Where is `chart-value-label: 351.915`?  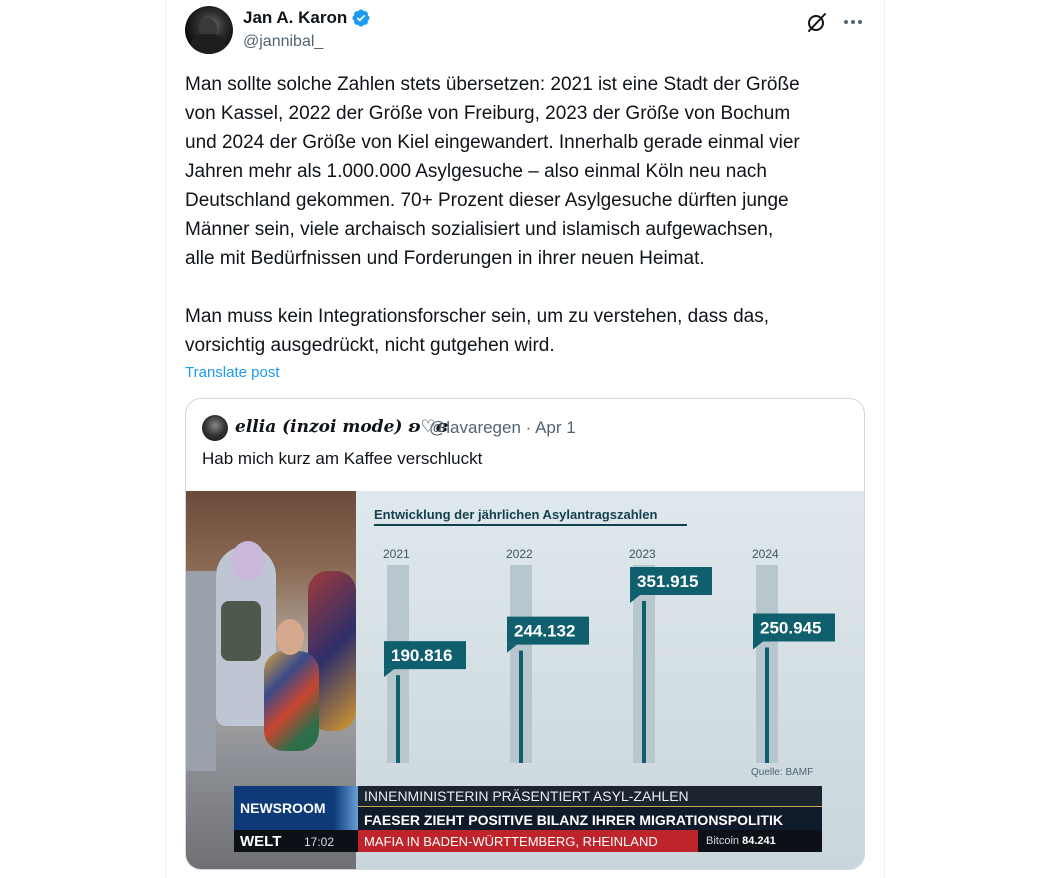 chart-value-label: 351.915 is located at coordinates (667, 581).